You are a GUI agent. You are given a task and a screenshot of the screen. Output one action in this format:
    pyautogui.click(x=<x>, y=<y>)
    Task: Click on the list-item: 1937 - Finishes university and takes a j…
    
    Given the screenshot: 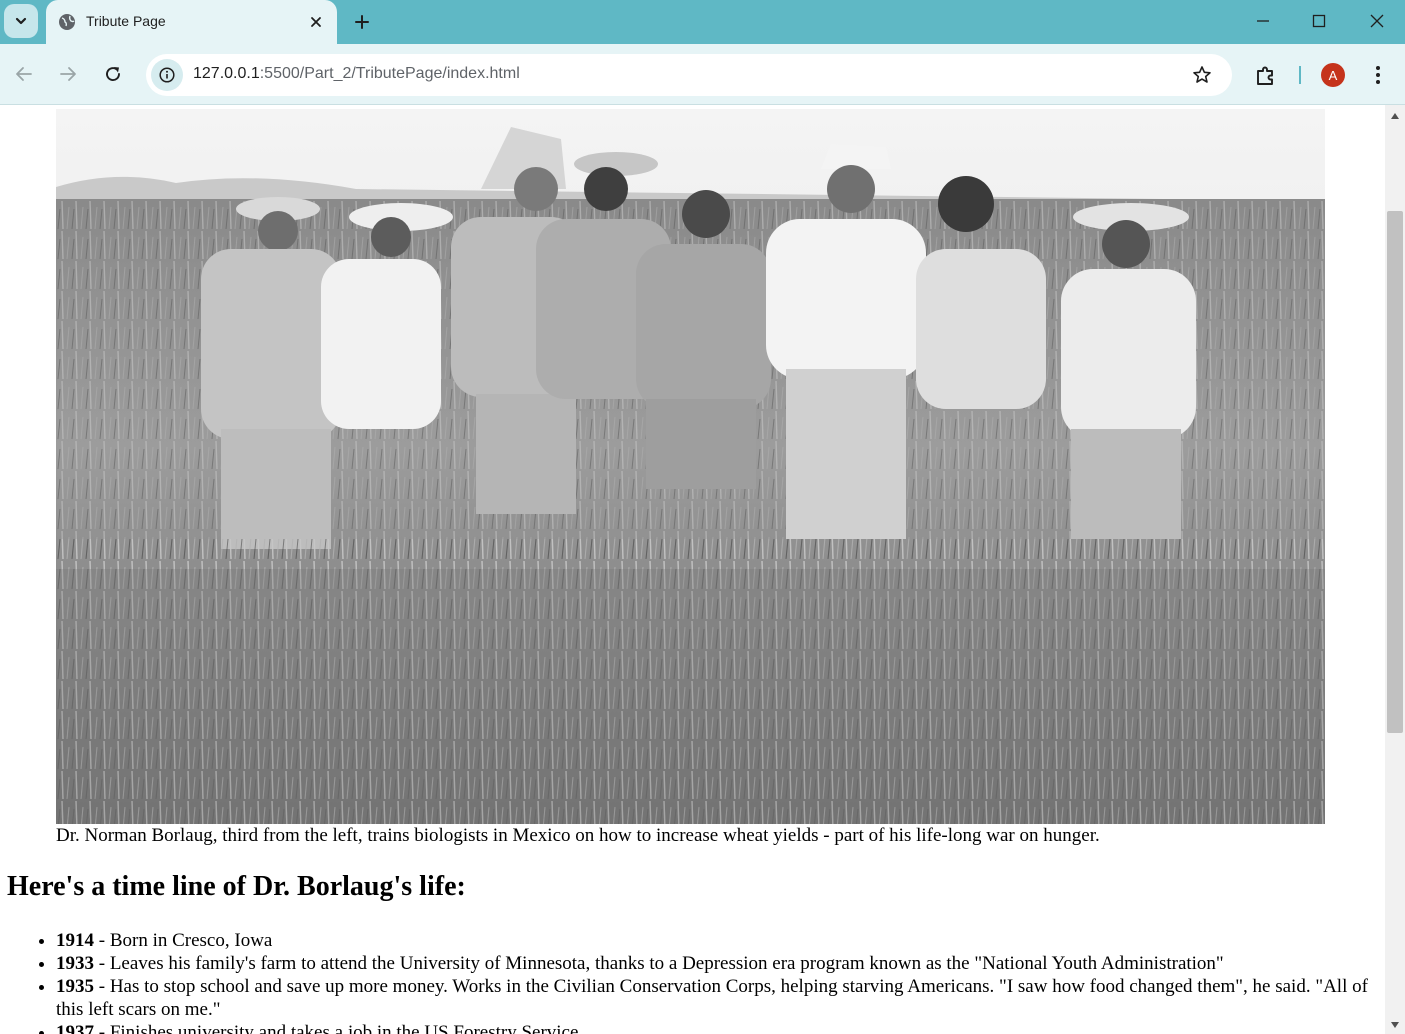 What is the action you would take?
    pyautogui.click(x=720, y=1027)
    